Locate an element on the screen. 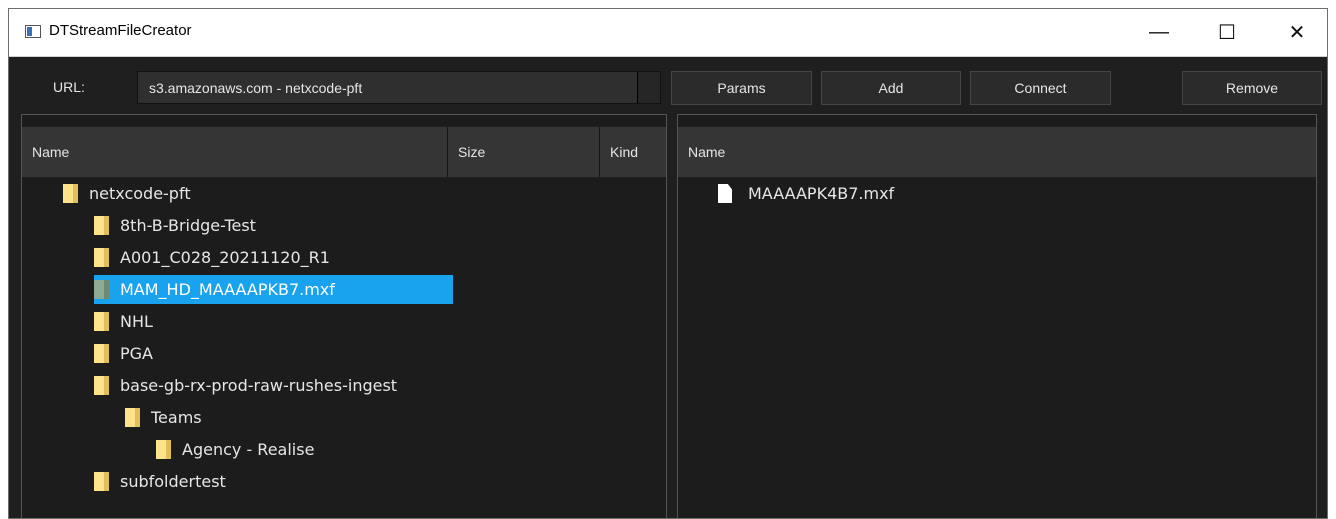 The width and height of the screenshot is (1336, 519). tree-item-label: NHL is located at coordinates (136, 321).